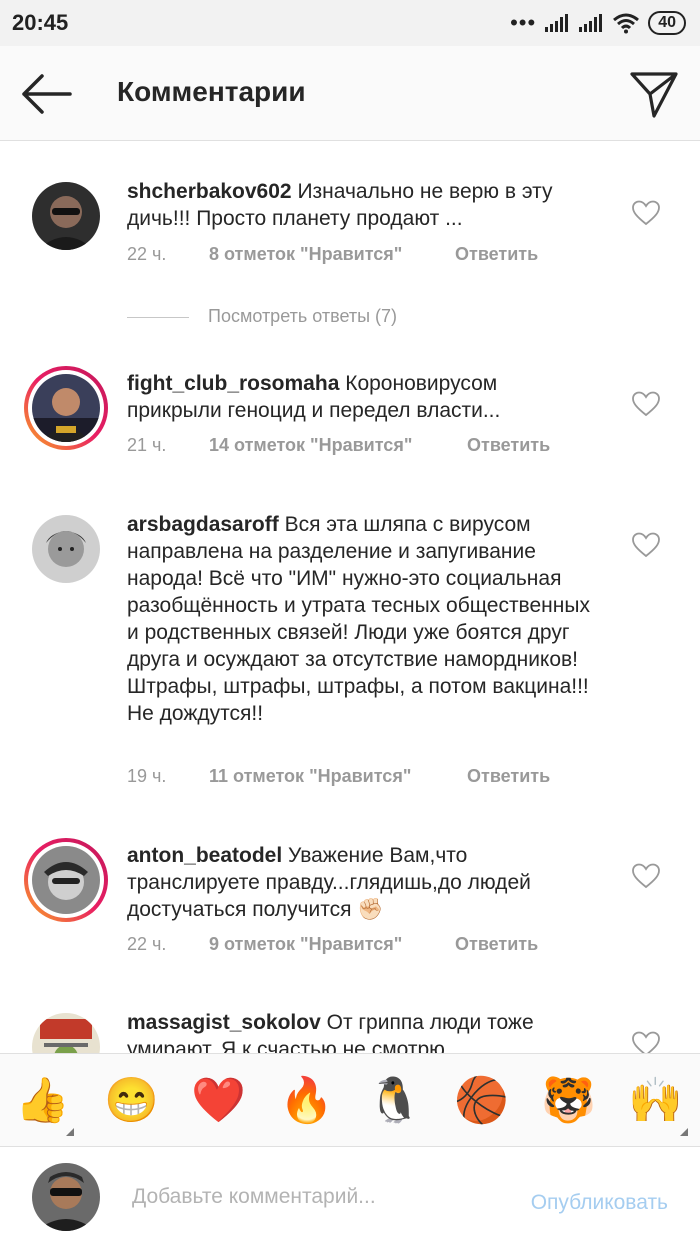 This screenshot has height=1245, width=700. What do you see at coordinates (147, 776) in the screenshot?
I see `comment-time: 19 ч.` at bounding box center [147, 776].